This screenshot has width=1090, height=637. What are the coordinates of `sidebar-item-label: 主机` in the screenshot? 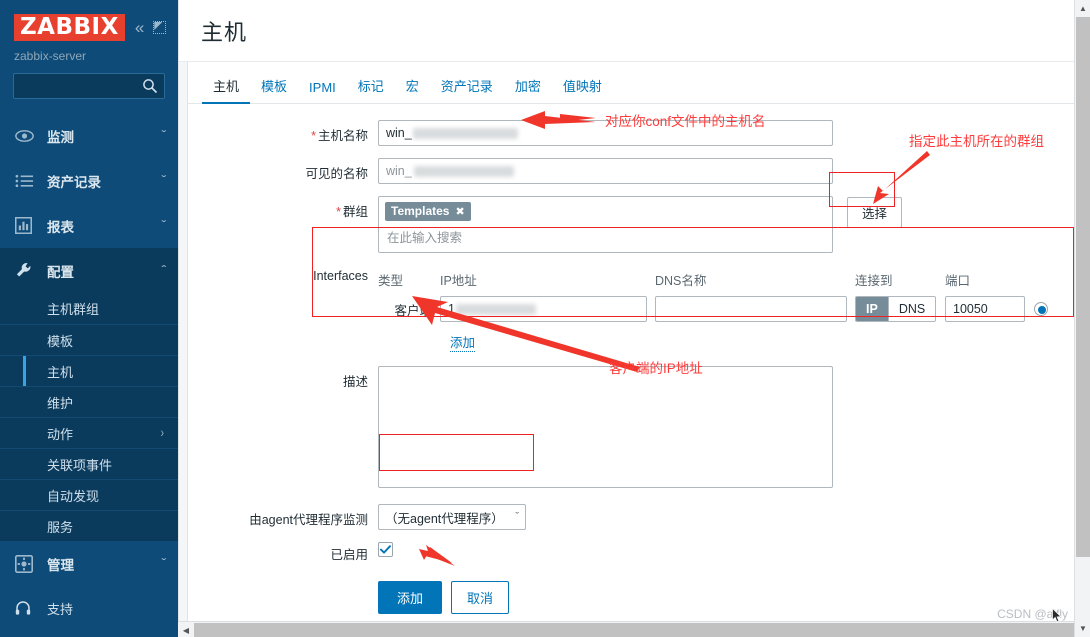 It's located at (60, 372).